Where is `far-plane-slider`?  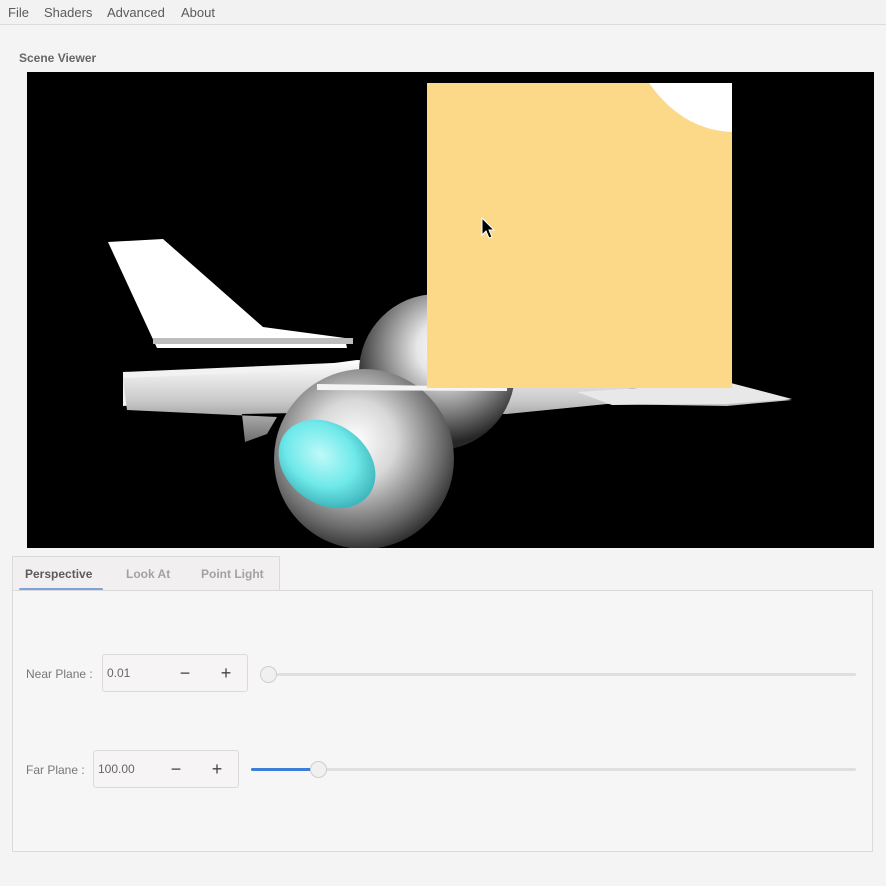
far-plane-slider is located at coordinates (553, 769).